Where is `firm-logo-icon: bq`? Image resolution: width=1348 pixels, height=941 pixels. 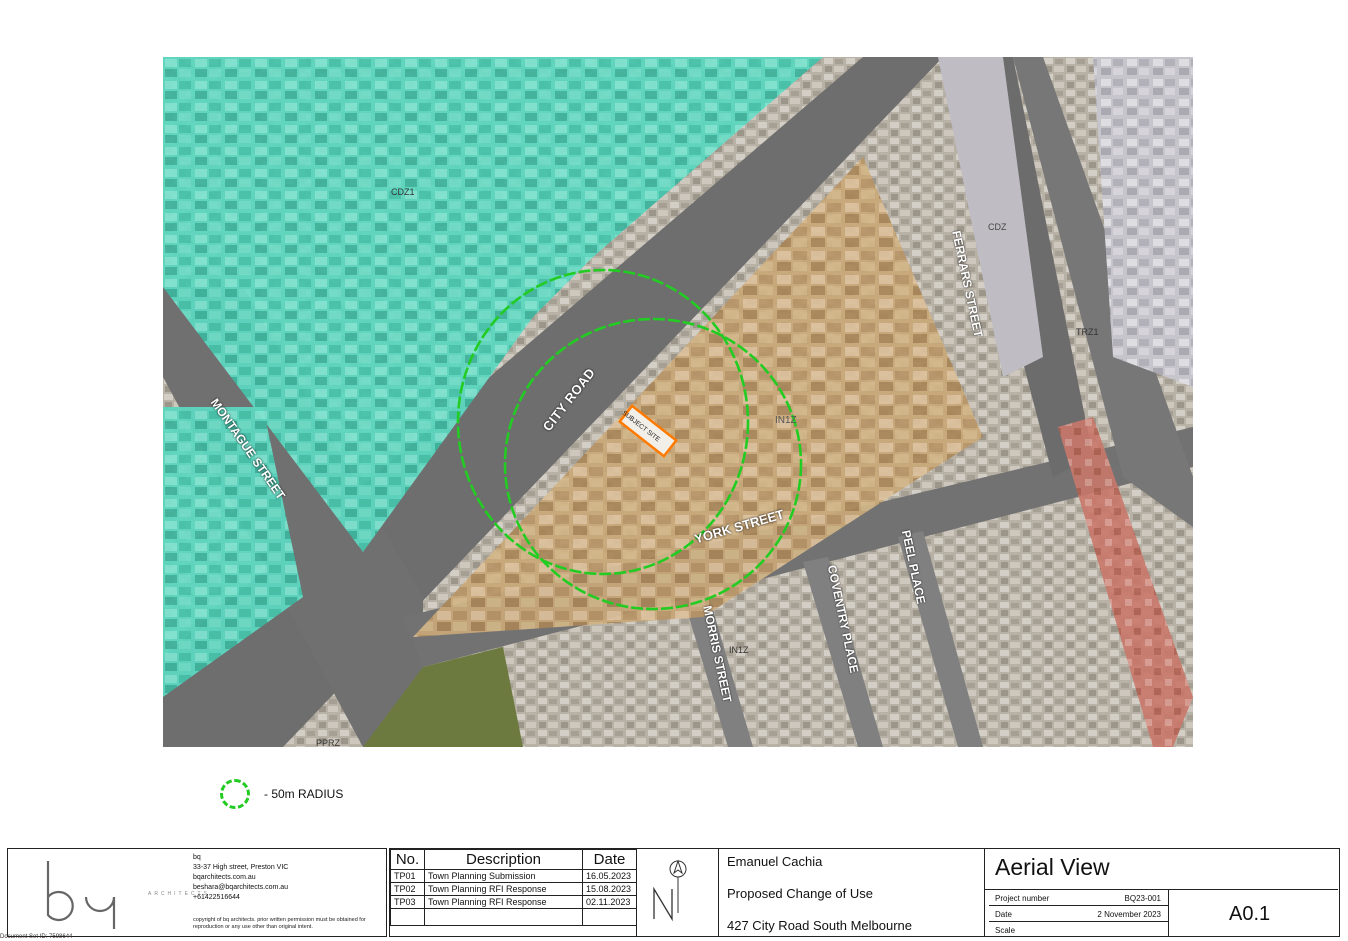
firm-logo-icon: bq is located at coordinates (71, 893).